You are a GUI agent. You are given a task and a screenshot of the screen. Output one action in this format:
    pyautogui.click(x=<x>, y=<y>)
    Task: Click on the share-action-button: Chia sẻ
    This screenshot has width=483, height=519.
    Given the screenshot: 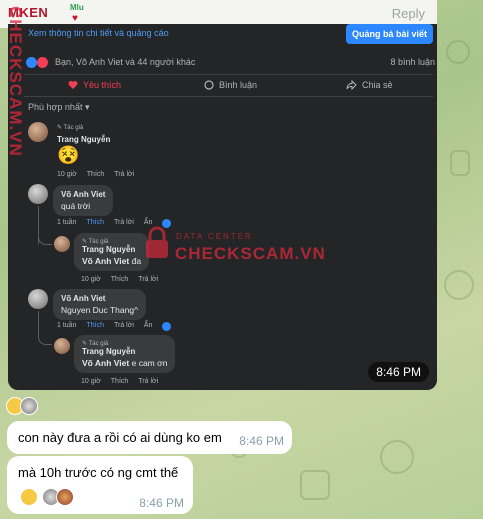 What is the action you would take?
    pyautogui.click(x=369, y=85)
    